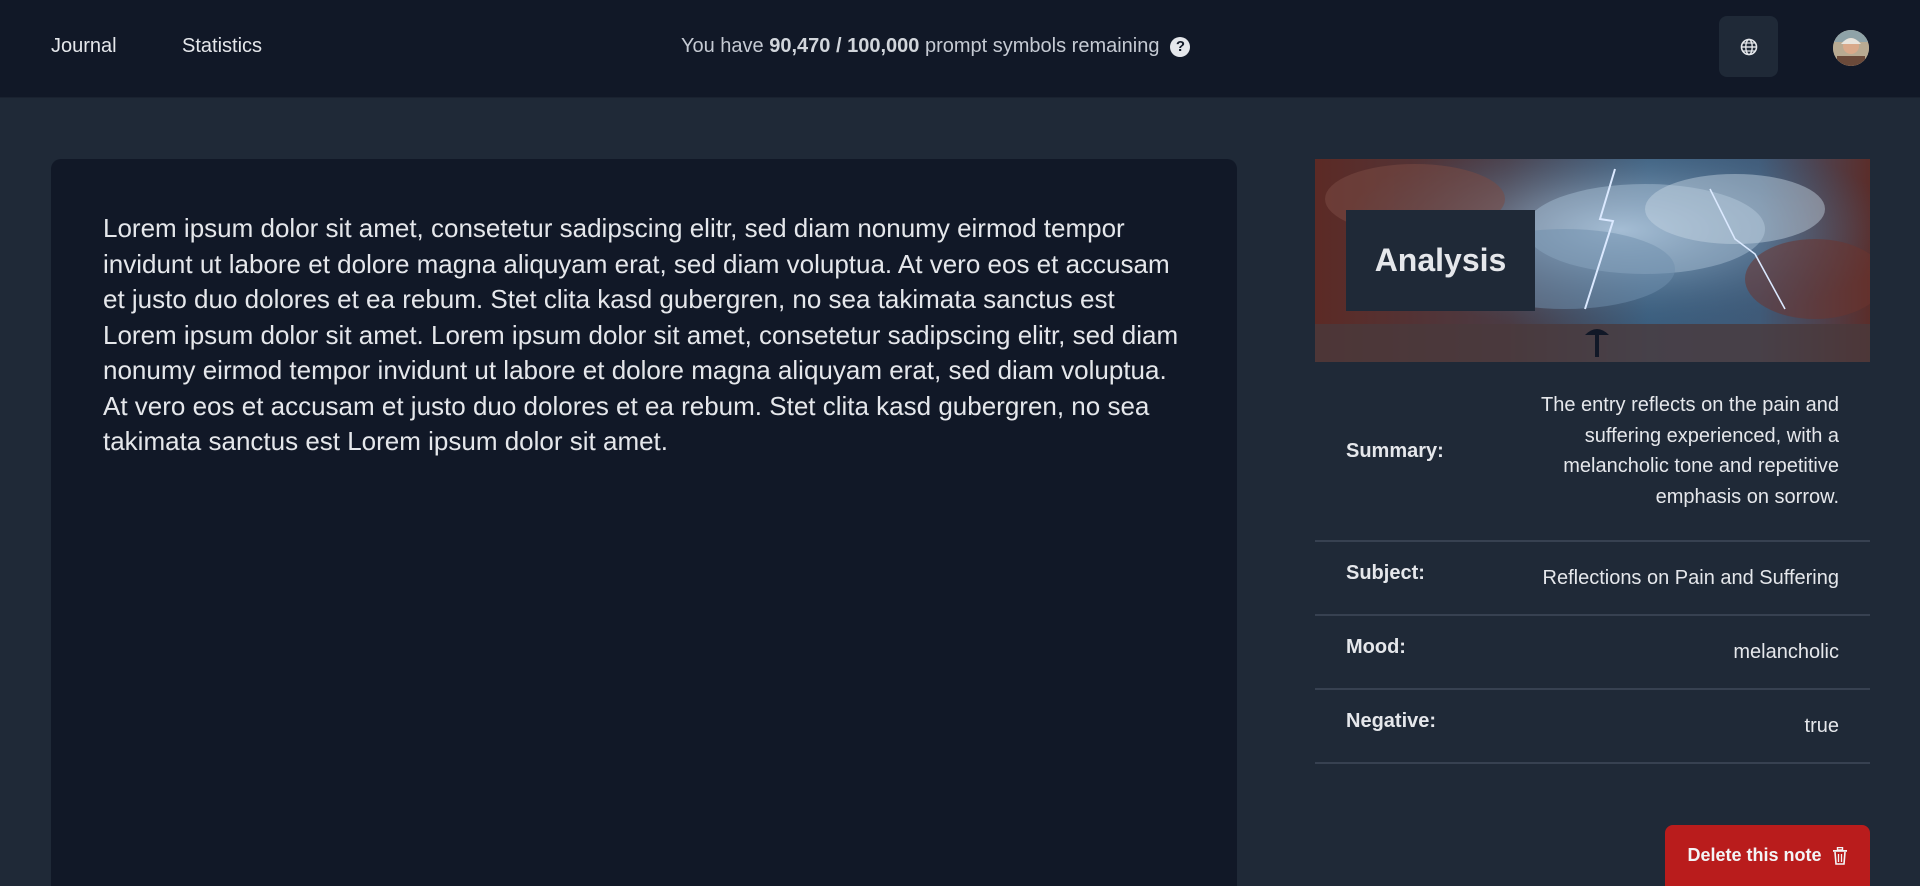 This screenshot has height=886, width=1920. I want to click on mood-value: melancholic, so click(1786, 652).